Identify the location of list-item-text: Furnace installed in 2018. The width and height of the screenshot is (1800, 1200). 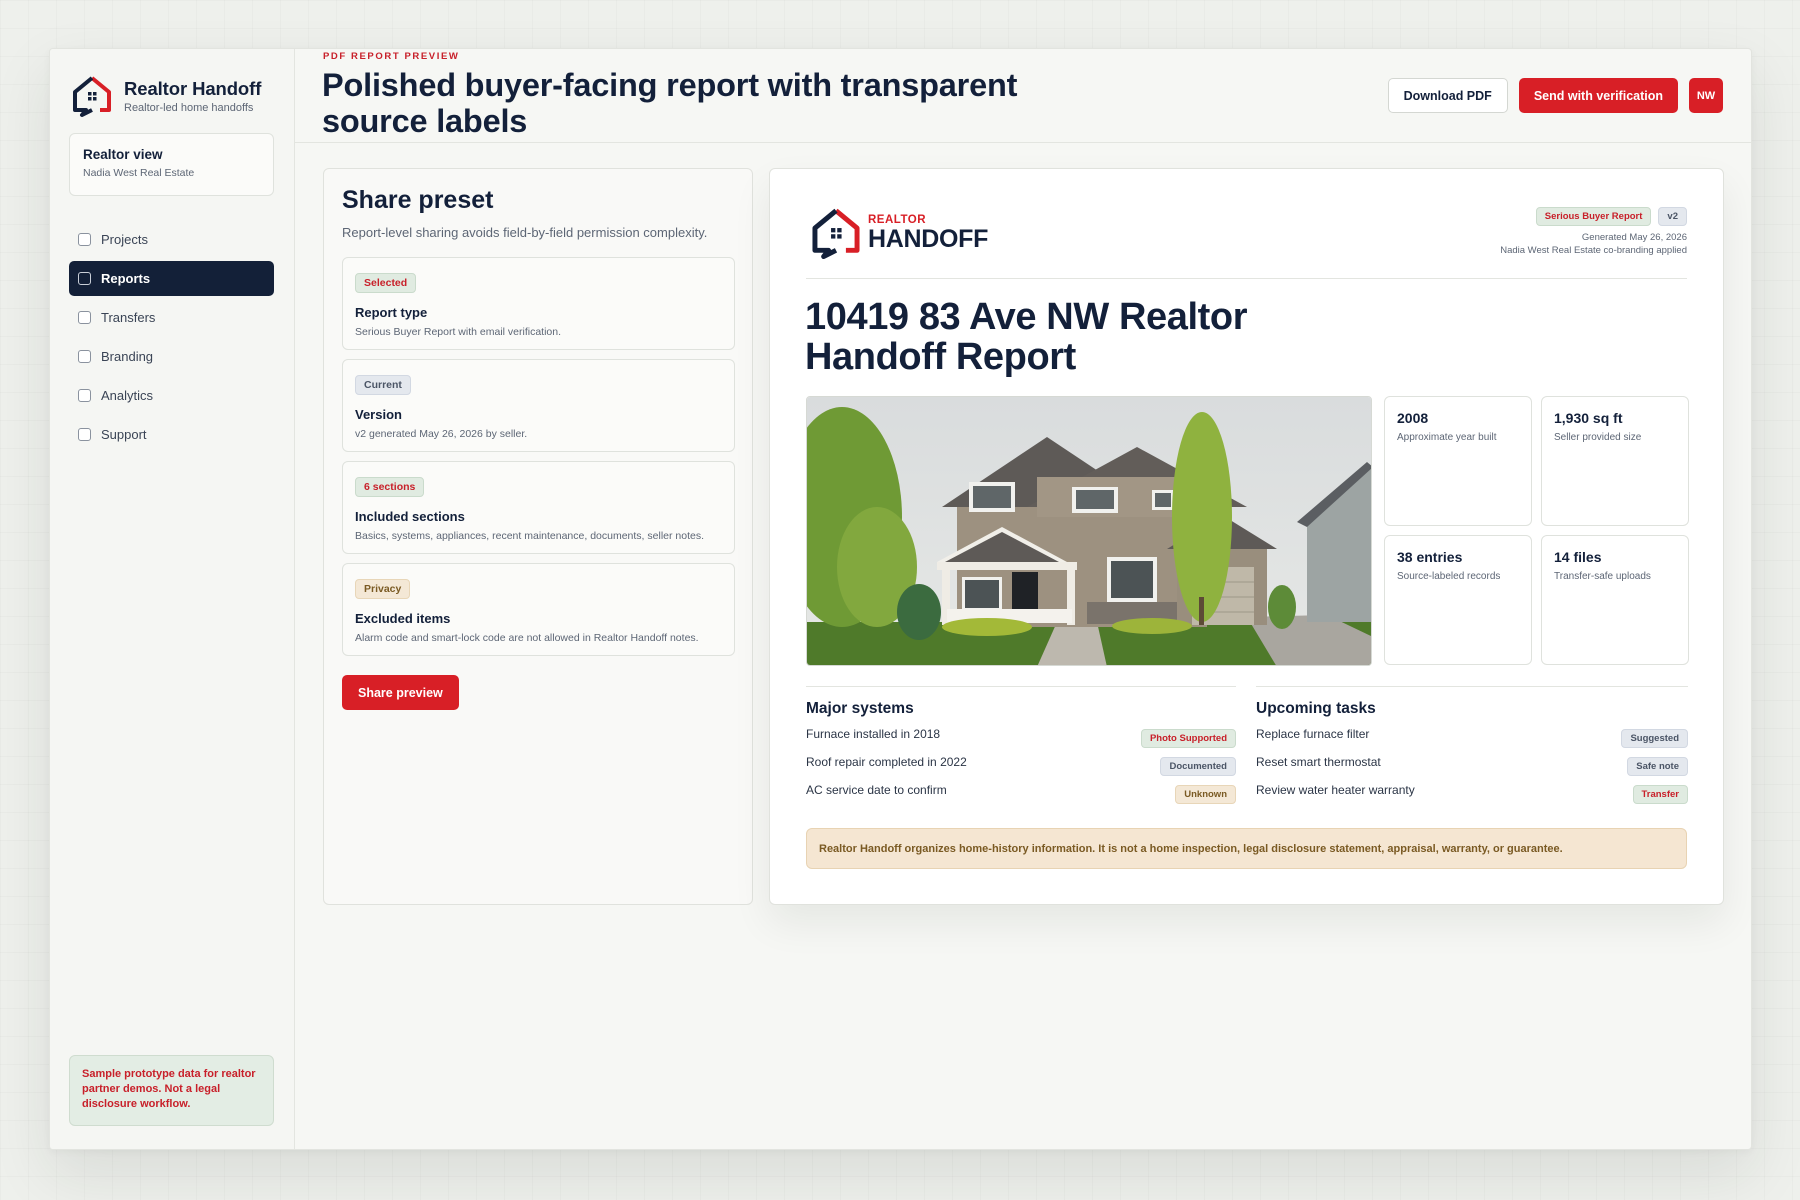
(873, 734).